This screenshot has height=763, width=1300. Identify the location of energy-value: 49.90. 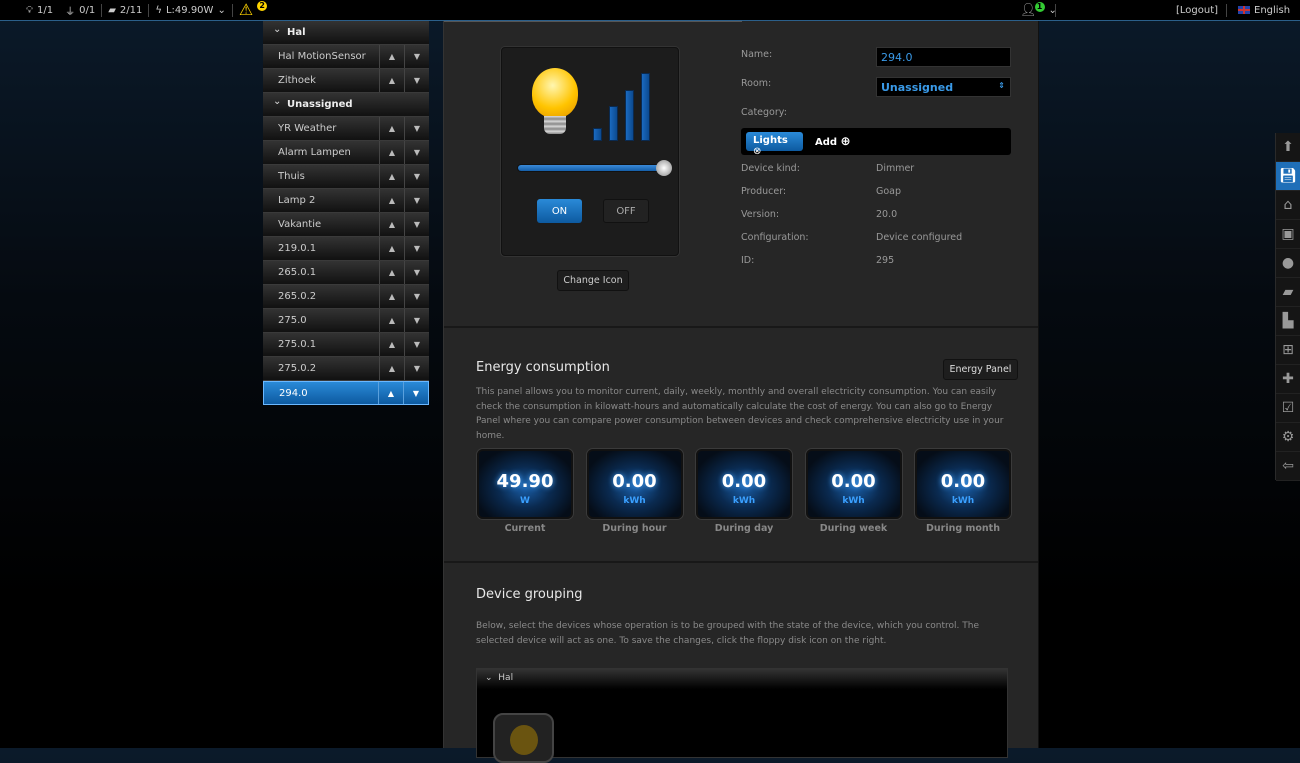
(525, 481).